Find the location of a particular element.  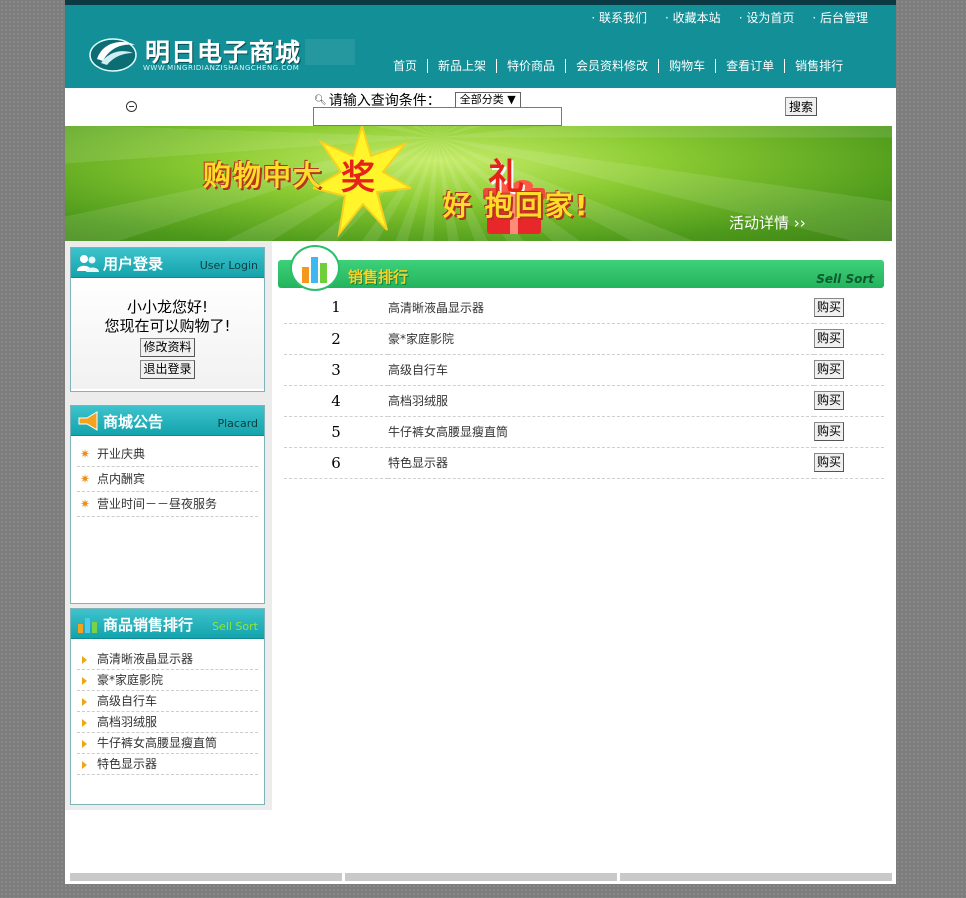

link-bookmark: 收藏本站 is located at coordinates (693, 17).